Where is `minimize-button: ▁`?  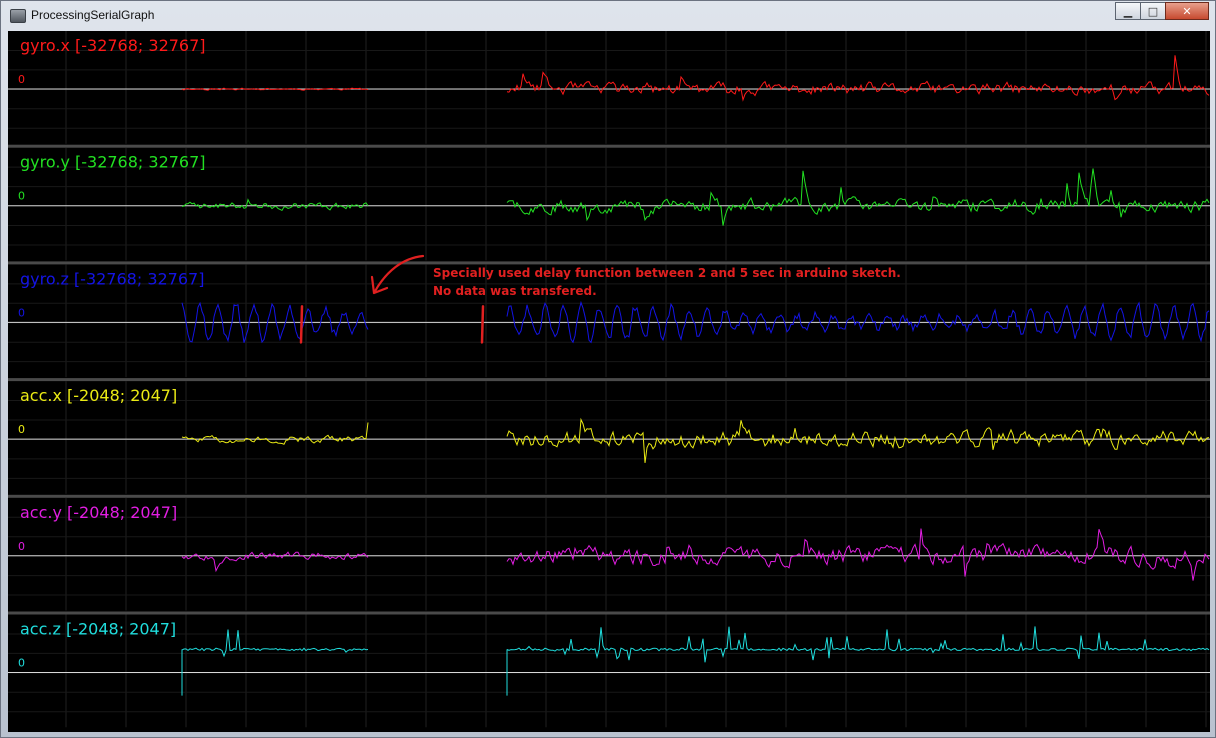 minimize-button: ▁ is located at coordinates (1128, 11).